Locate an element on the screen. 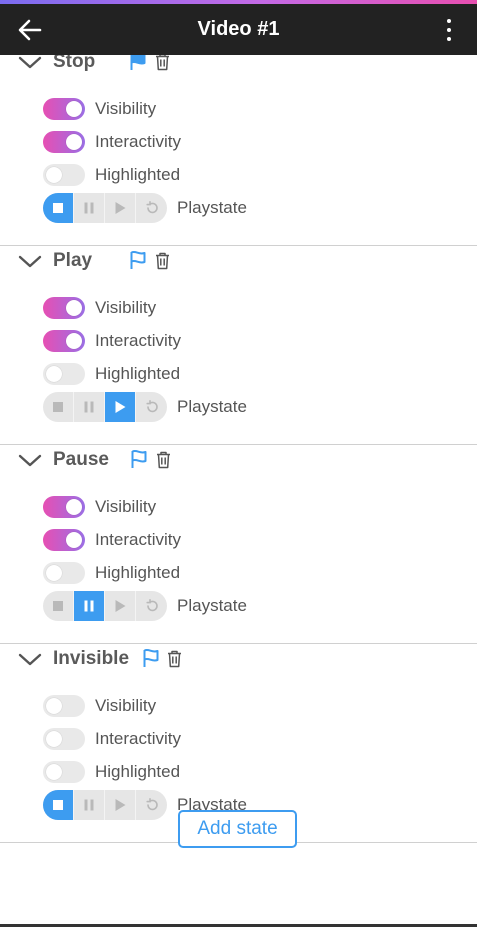 The height and width of the screenshot is (927, 477). add-state-button: Add state is located at coordinates (237, 829).